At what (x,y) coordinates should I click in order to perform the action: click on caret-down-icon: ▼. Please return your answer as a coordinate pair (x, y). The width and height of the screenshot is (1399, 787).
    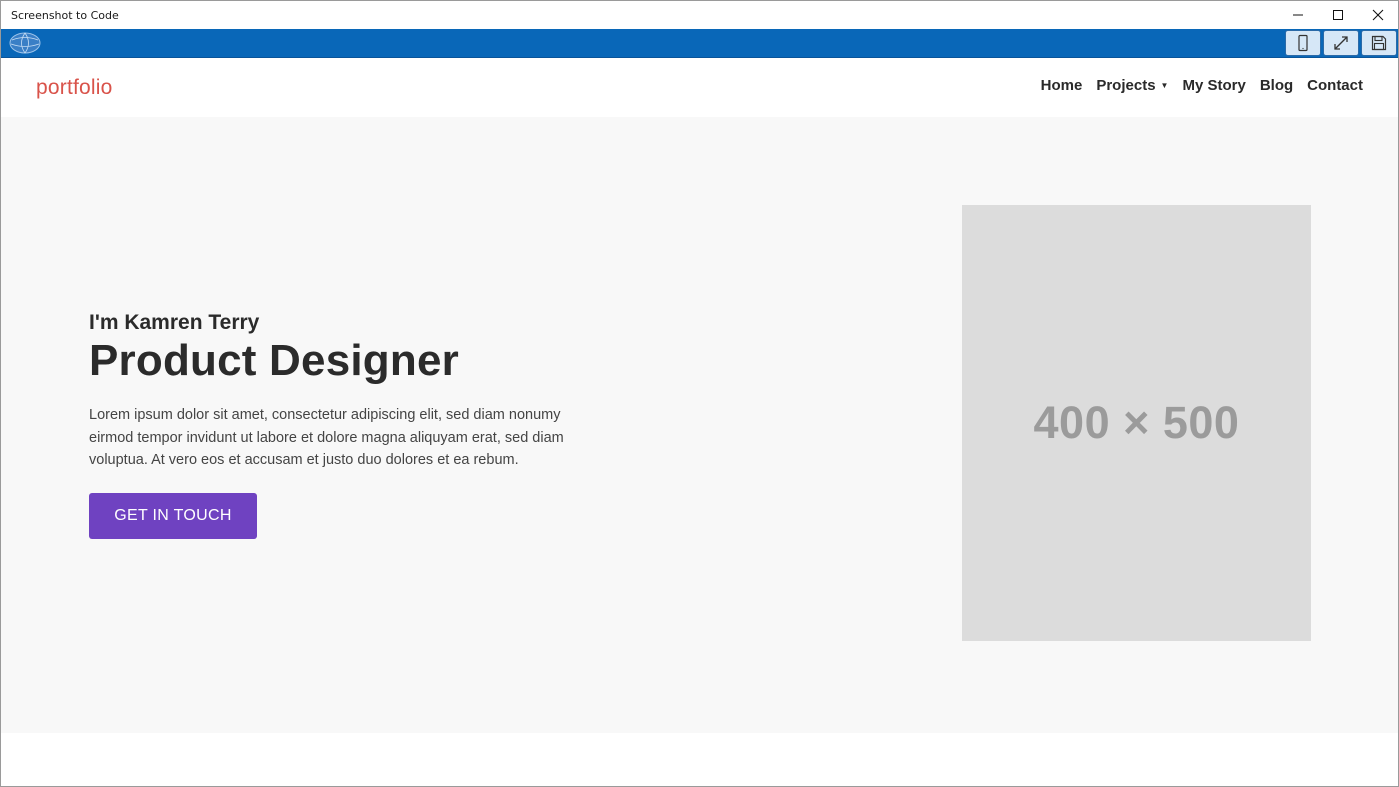
    Looking at the image, I should click on (1164, 85).